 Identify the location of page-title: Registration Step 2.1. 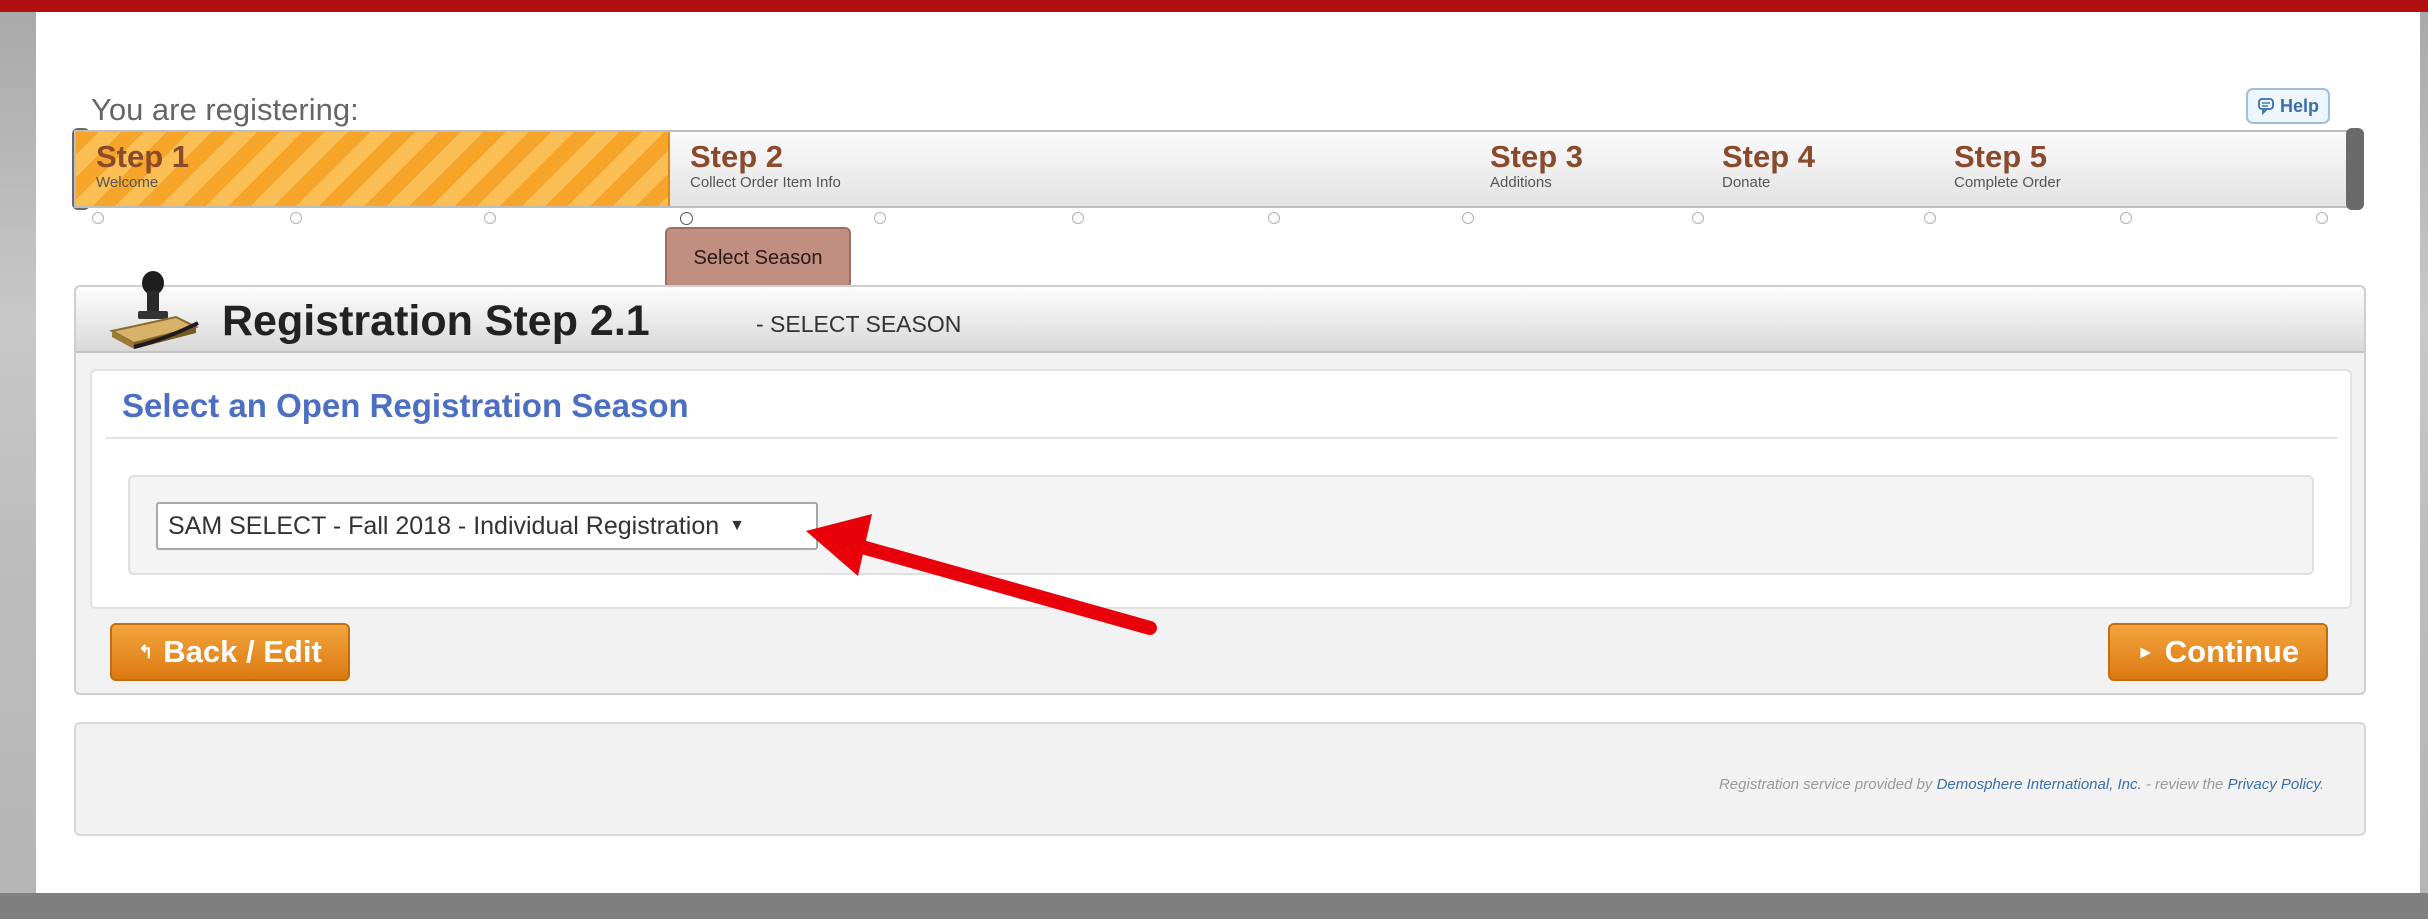
(436, 321).